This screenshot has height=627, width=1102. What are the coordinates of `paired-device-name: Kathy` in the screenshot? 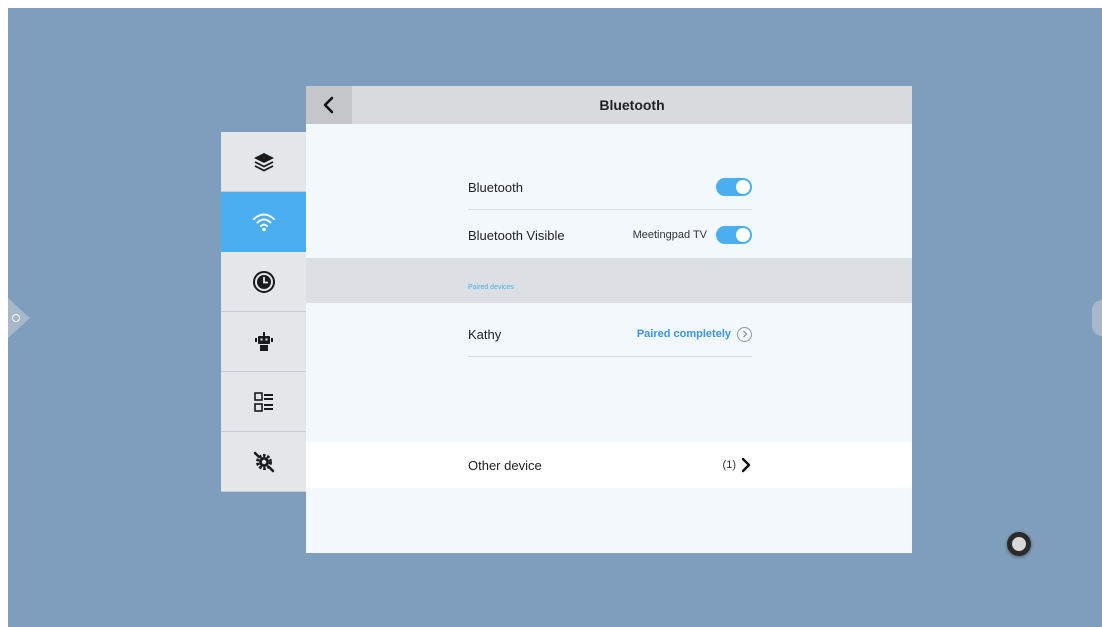 It's located at (485, 334).